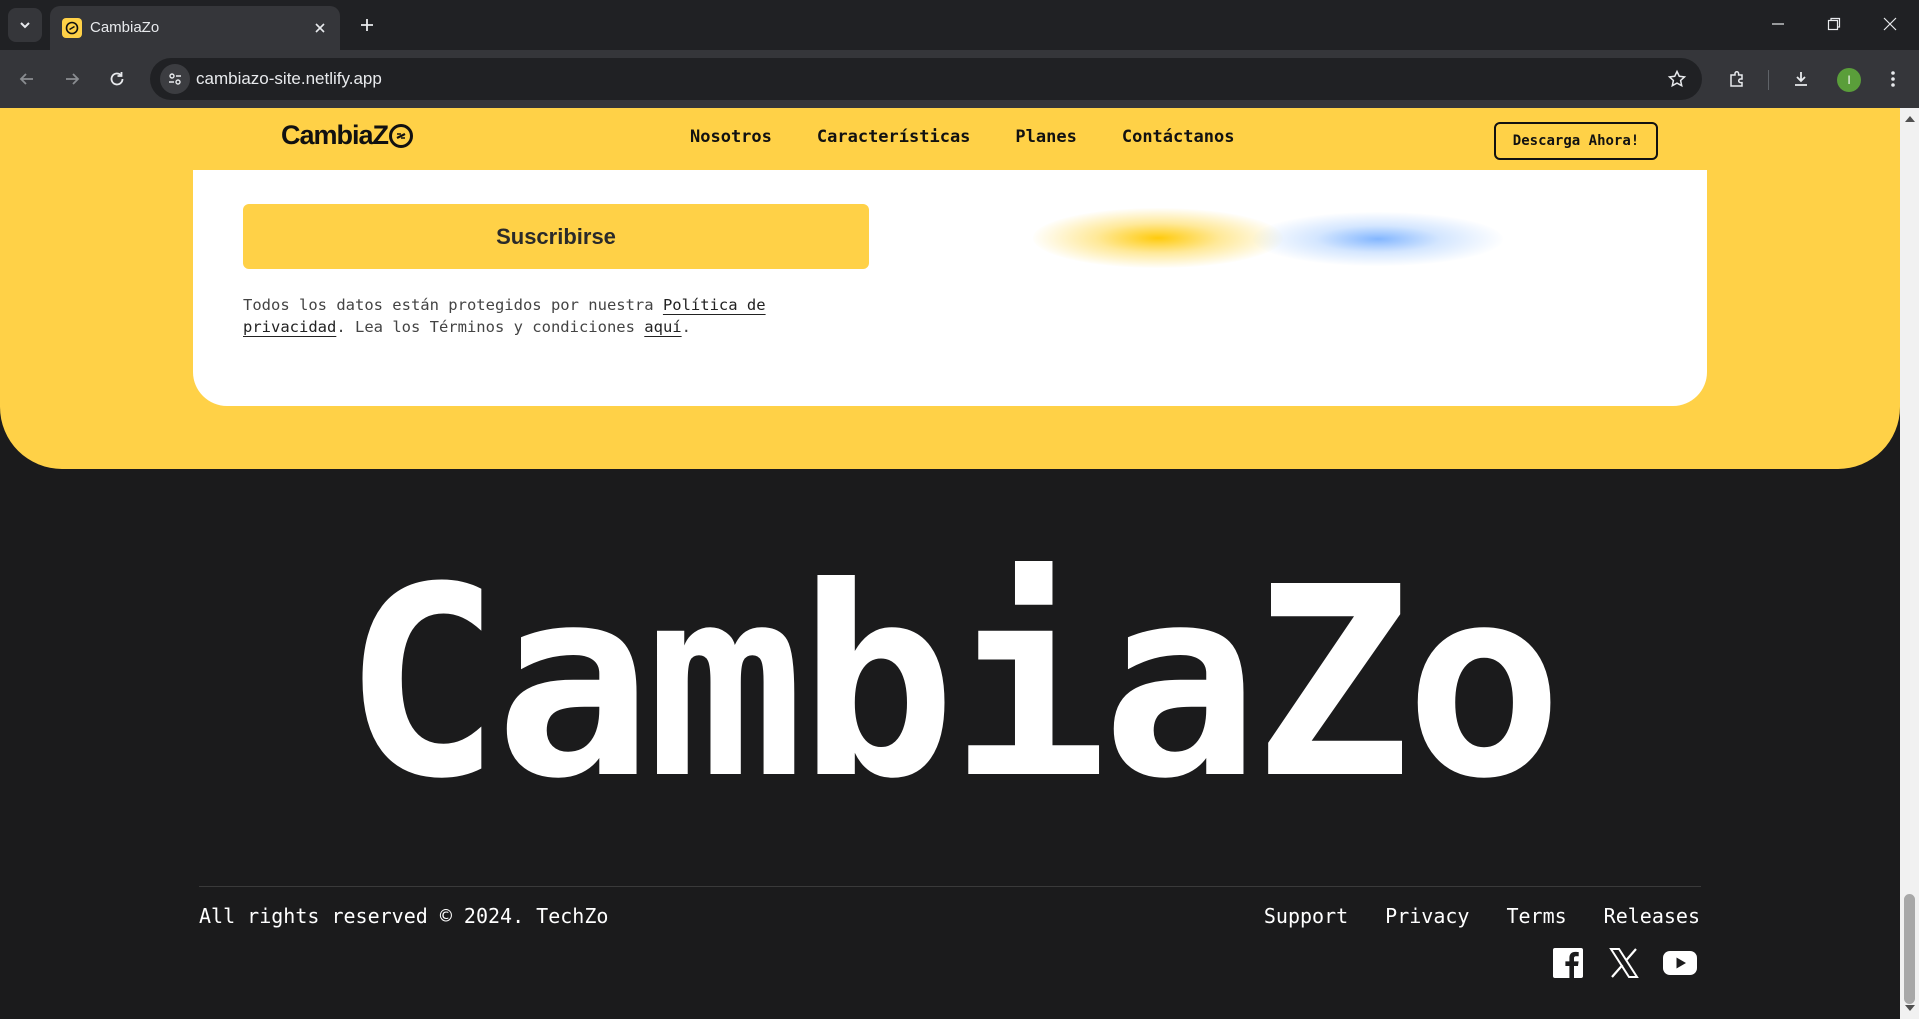 This screenshot has width=1919, height=1019. Describe the element at coordinates (1801, 79) in the screenshot. I see `downloads-icon` at that location.